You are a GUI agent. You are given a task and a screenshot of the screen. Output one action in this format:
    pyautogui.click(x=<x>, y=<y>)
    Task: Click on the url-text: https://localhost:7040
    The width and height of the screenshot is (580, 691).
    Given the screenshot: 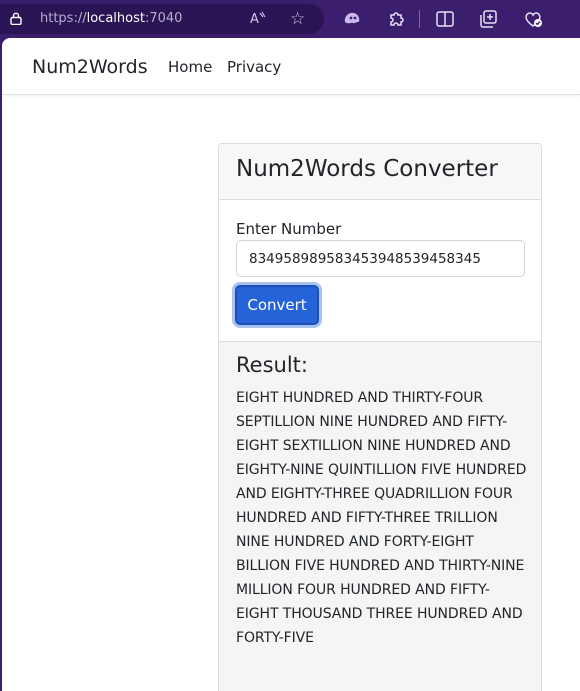 What is the action you would take?
    pyautogui.click(x=111, y=18)
    